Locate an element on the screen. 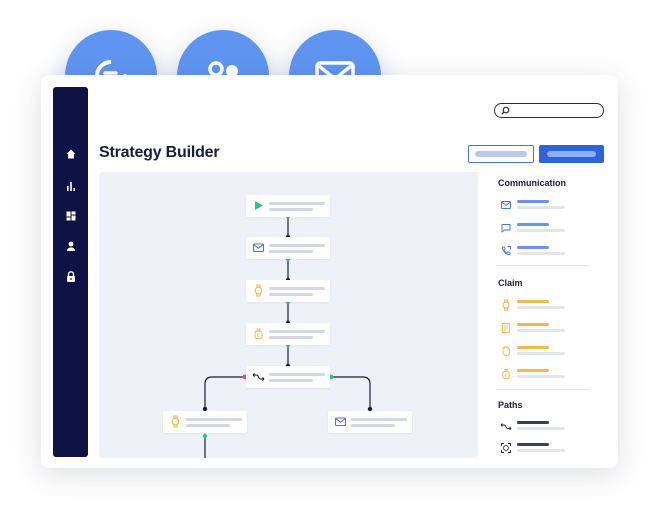  section-title: Communication is located at coordinates (532, 183).